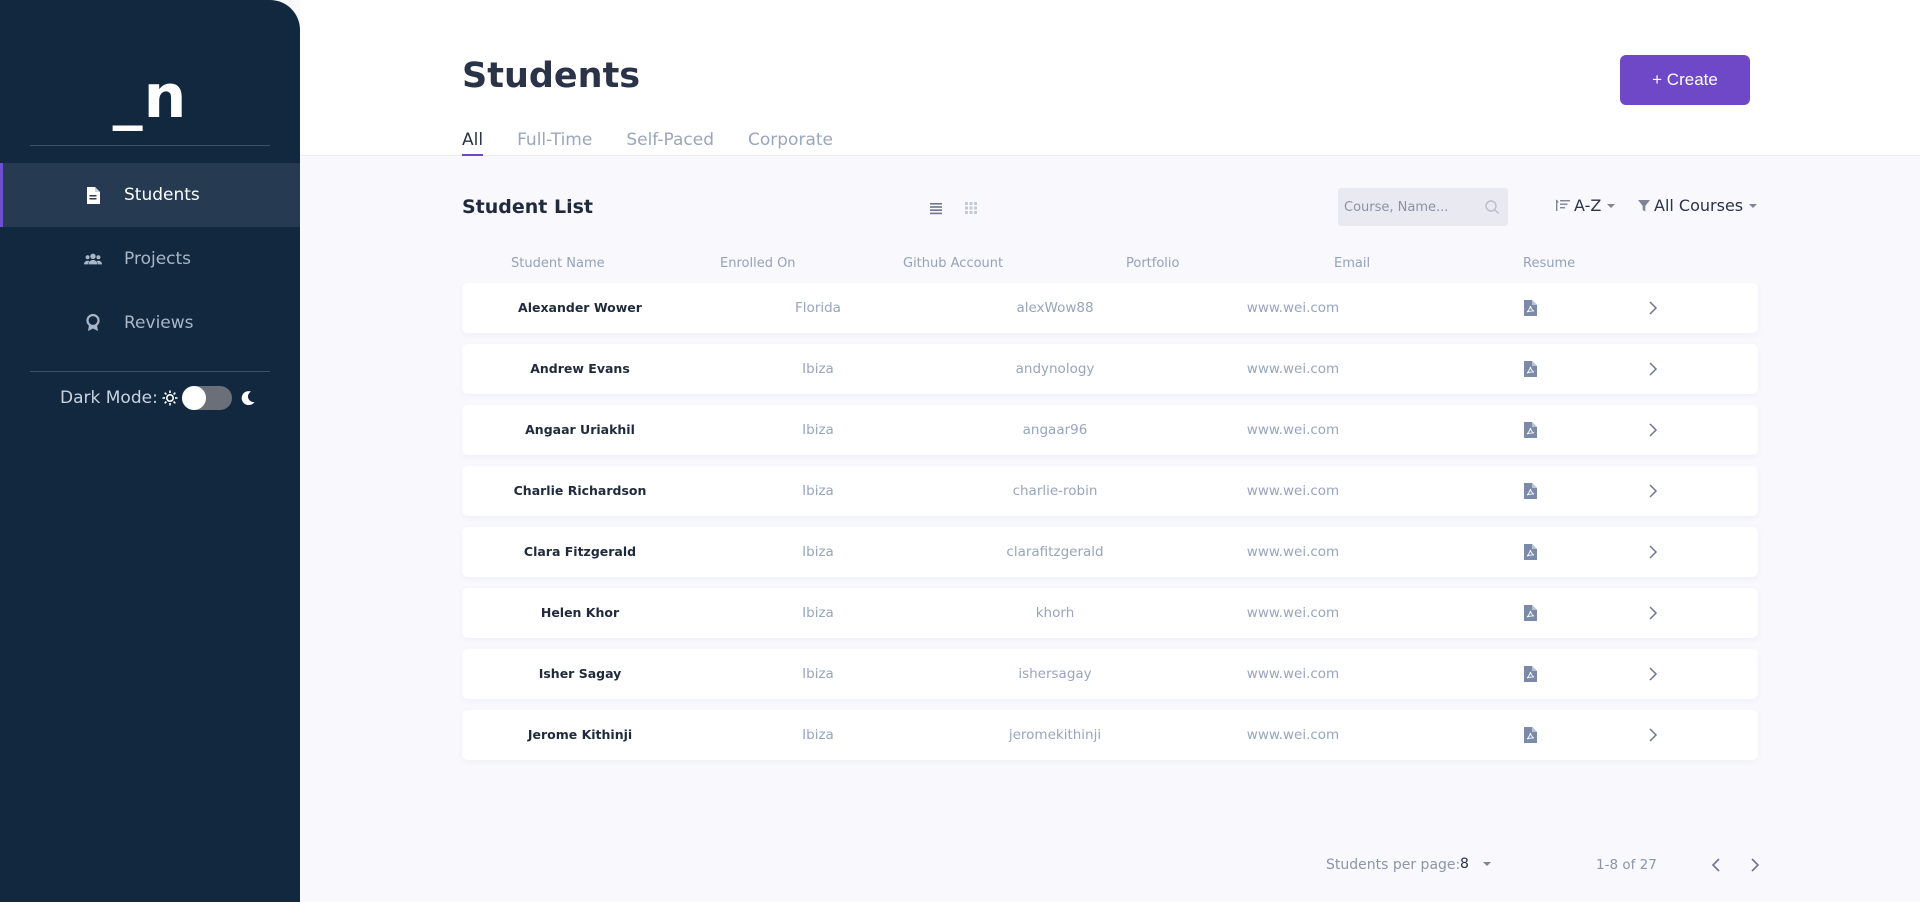 This screenshot has width=1920, height=902. I want to click on document-icon, so click(93, 195).